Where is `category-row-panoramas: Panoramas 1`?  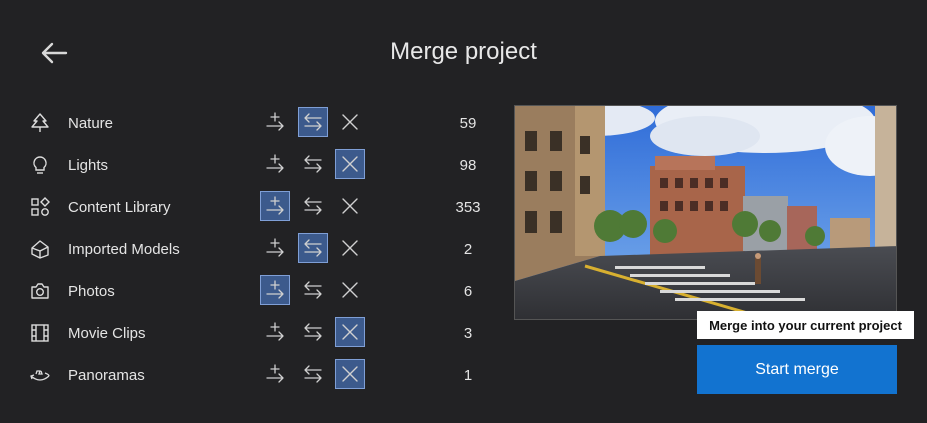 category-row-panoramas: Panoramas 1 is located at coordinates (263, 375).